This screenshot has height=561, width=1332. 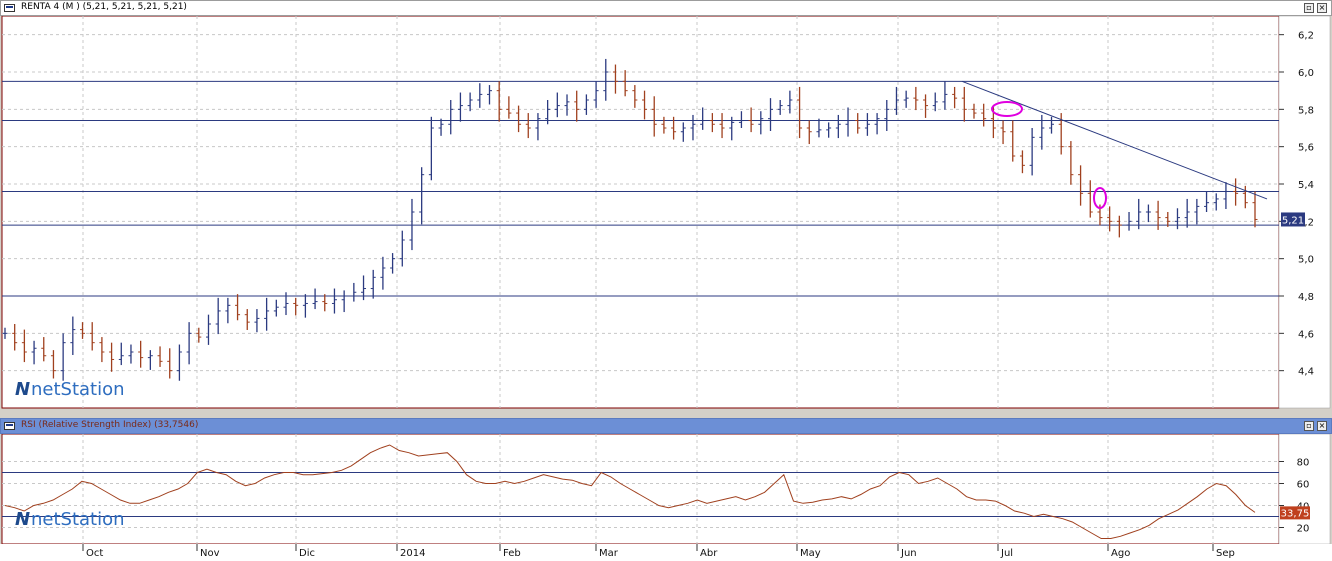 What do you see at coordinates (1306, 297) in the screenshot?
I see `price-tick-label: 4,8` at bounding box center [1306, 297].